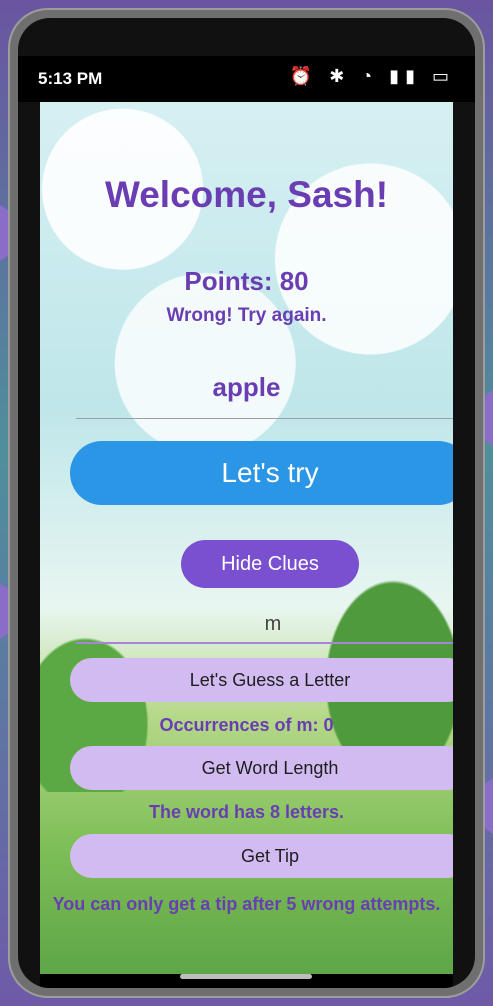  I want to click on lets-try-button: Let's try, so click(261, 473).